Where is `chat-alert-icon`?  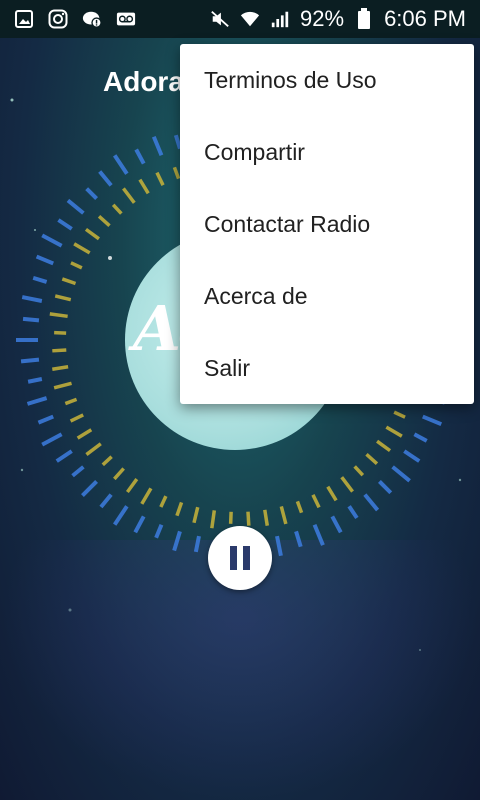
chat-alert-icon is located at coordinates (92, 19).